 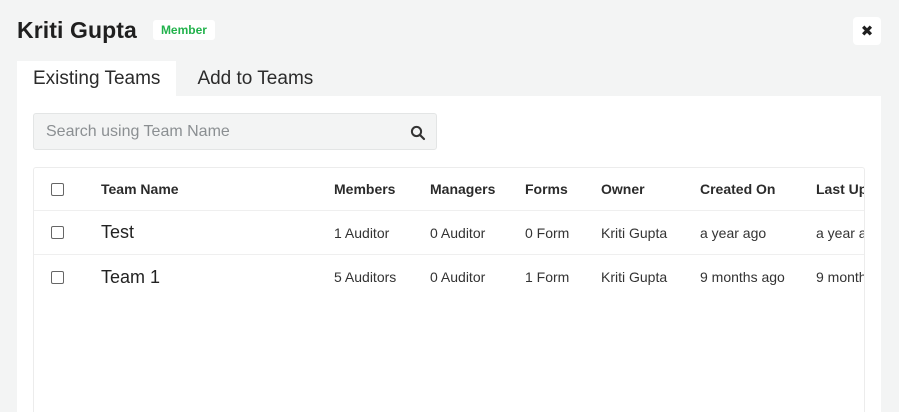 I want to click on search-input, so click(x=214, y=131).